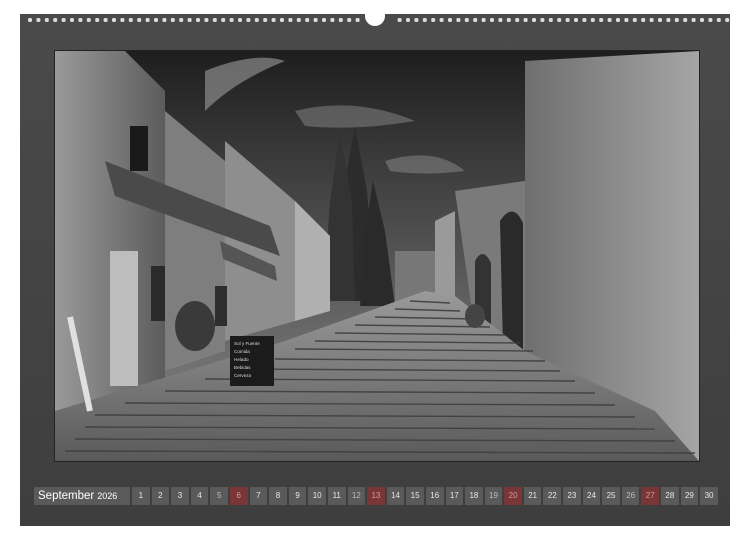 The height and width of the screenshot is (540, 750). What do you see at coordinates (513, 496) in the screenshot?
I see `day-cell: 20` at bounding box center [513, 496].